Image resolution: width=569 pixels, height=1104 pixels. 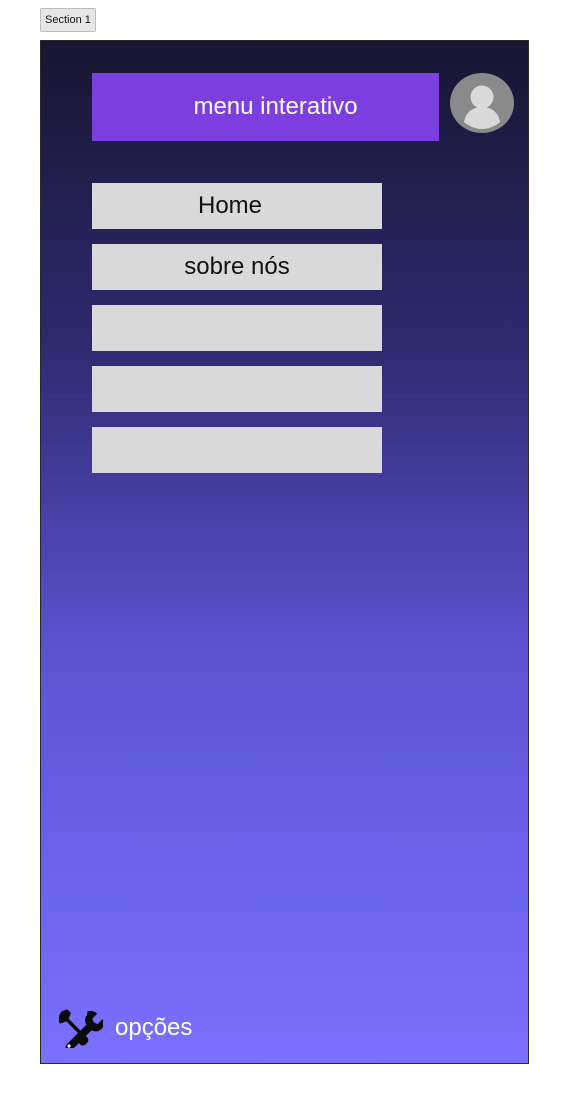 I want to click on options-label: opções, so click(x=154, y=1027).